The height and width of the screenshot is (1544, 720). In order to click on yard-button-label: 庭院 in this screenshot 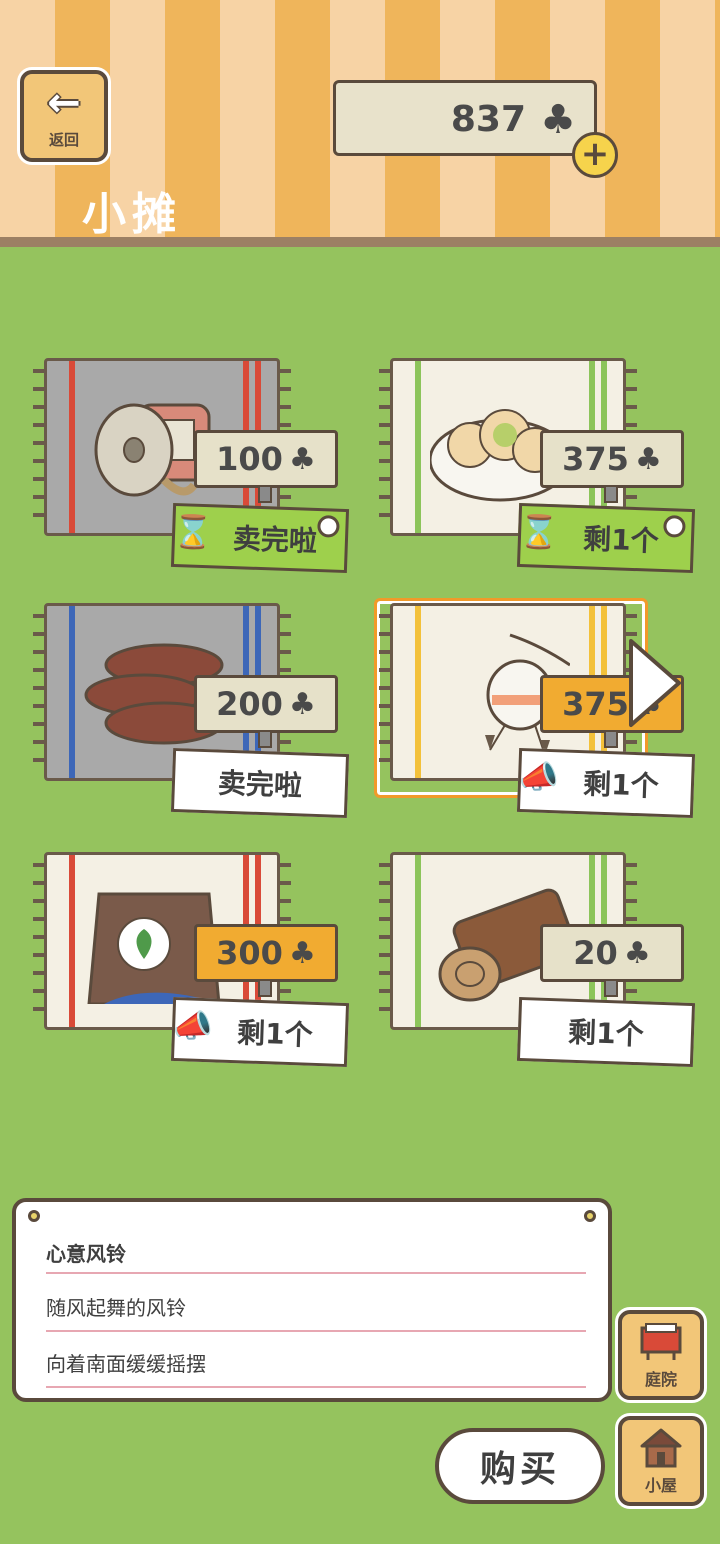, I will do `click(660, 1379)`.